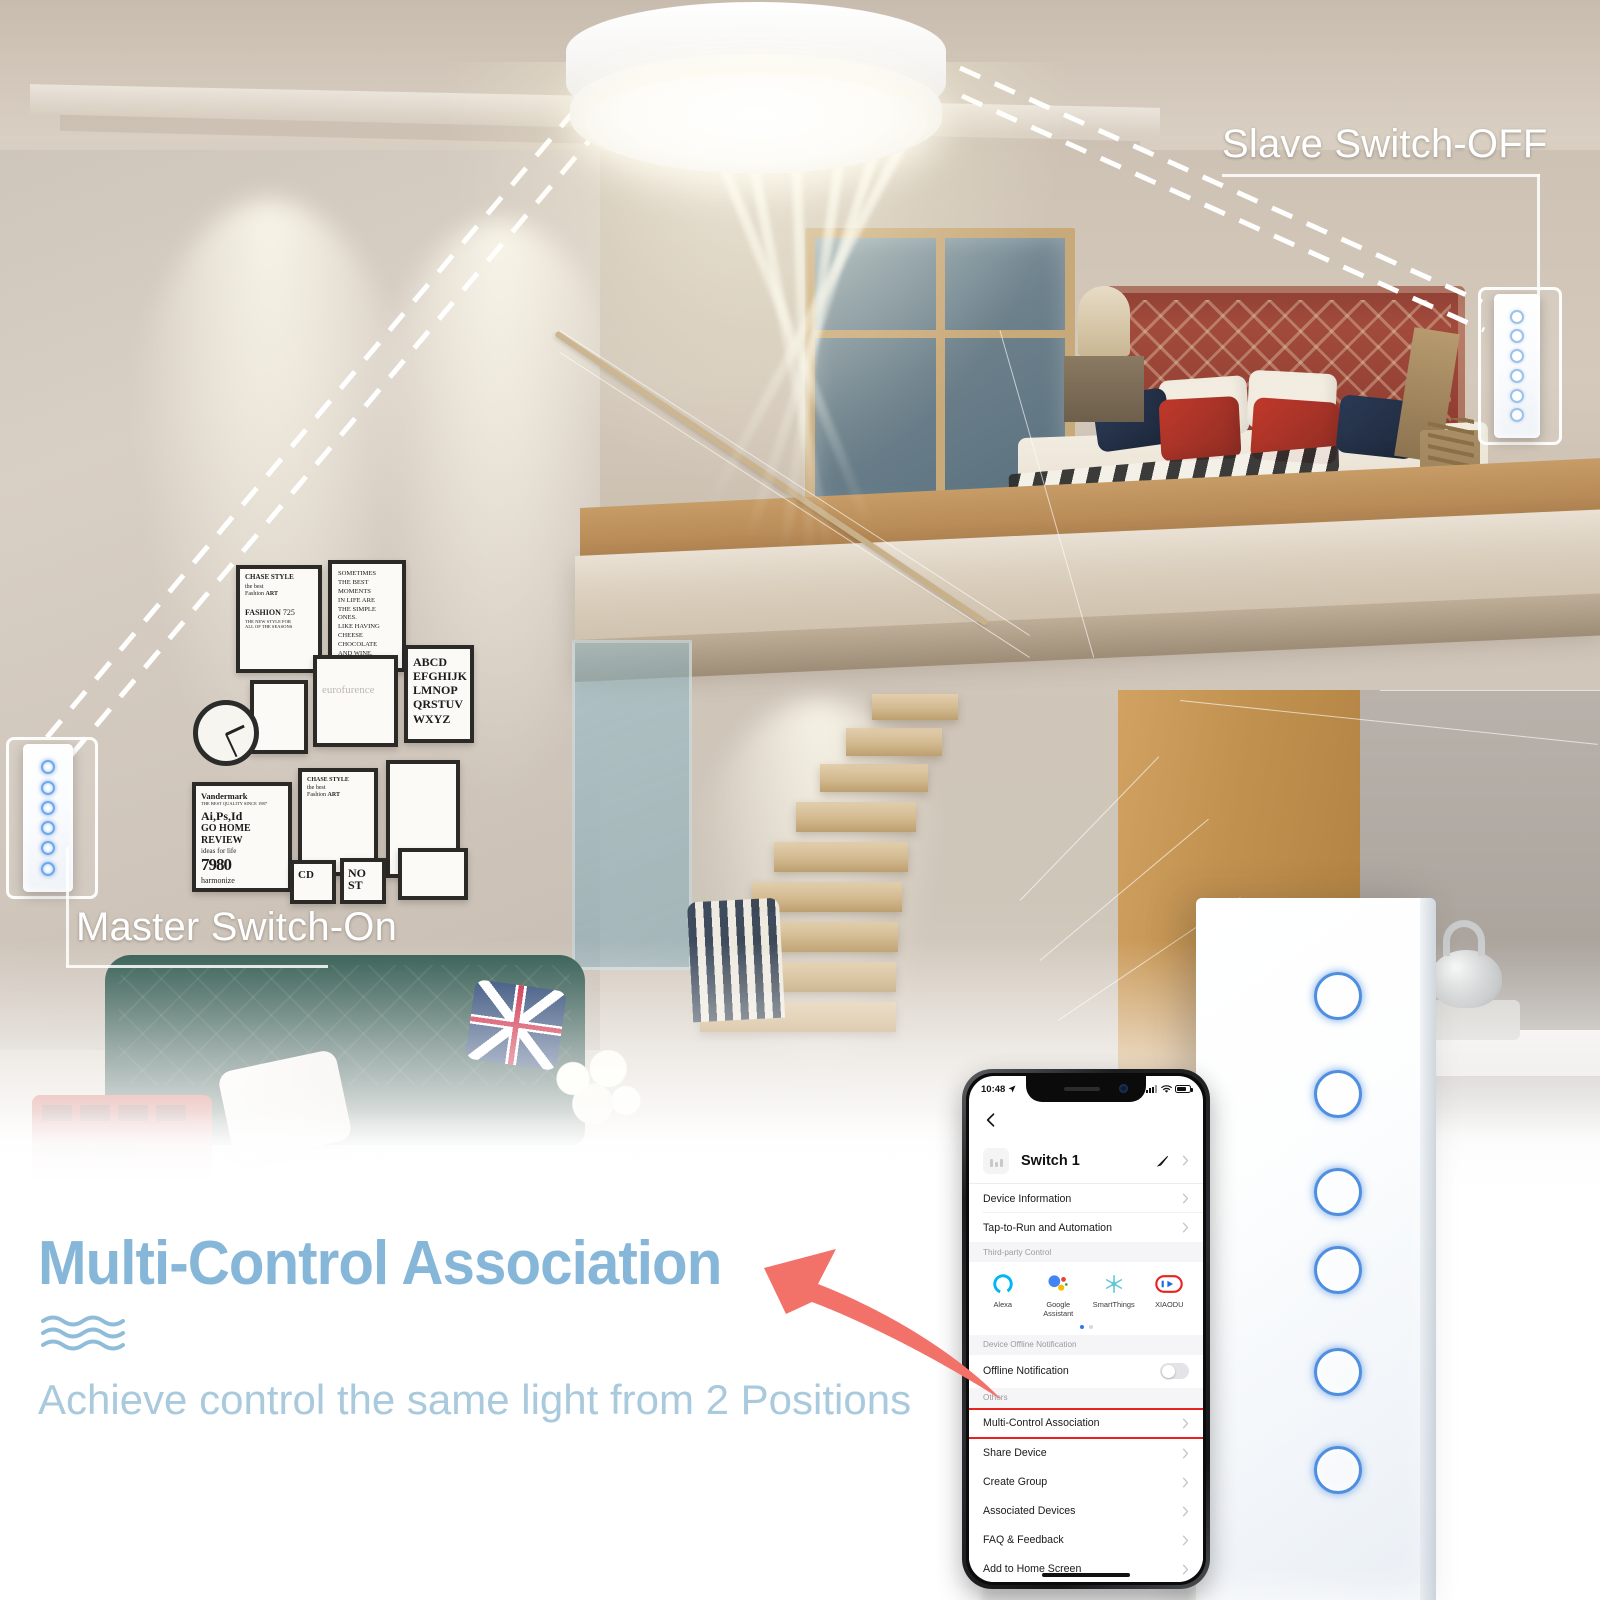 This screenshot has width=1600, height=1600. What do you see at coordinates (313, 882) in the screenshot?
I see `wall-art-frame: CD` at bounding box center [313, 882].